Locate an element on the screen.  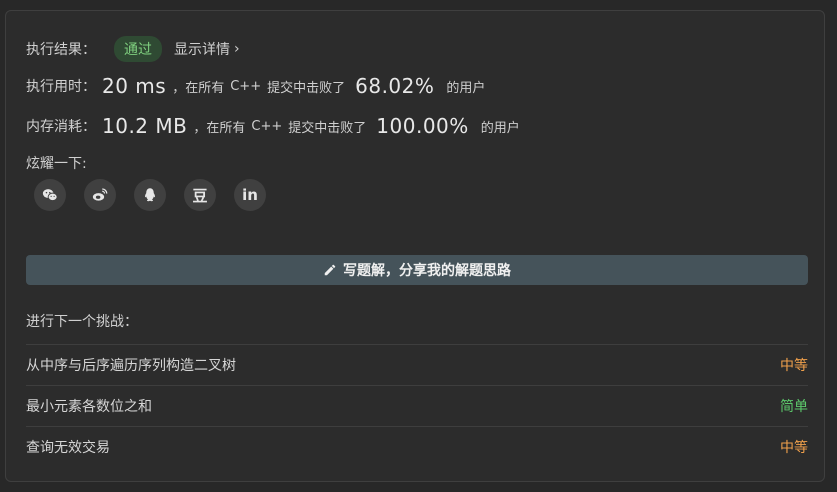
problem-title: 最小元素各数位之和 is located at coordinates (89, 406).